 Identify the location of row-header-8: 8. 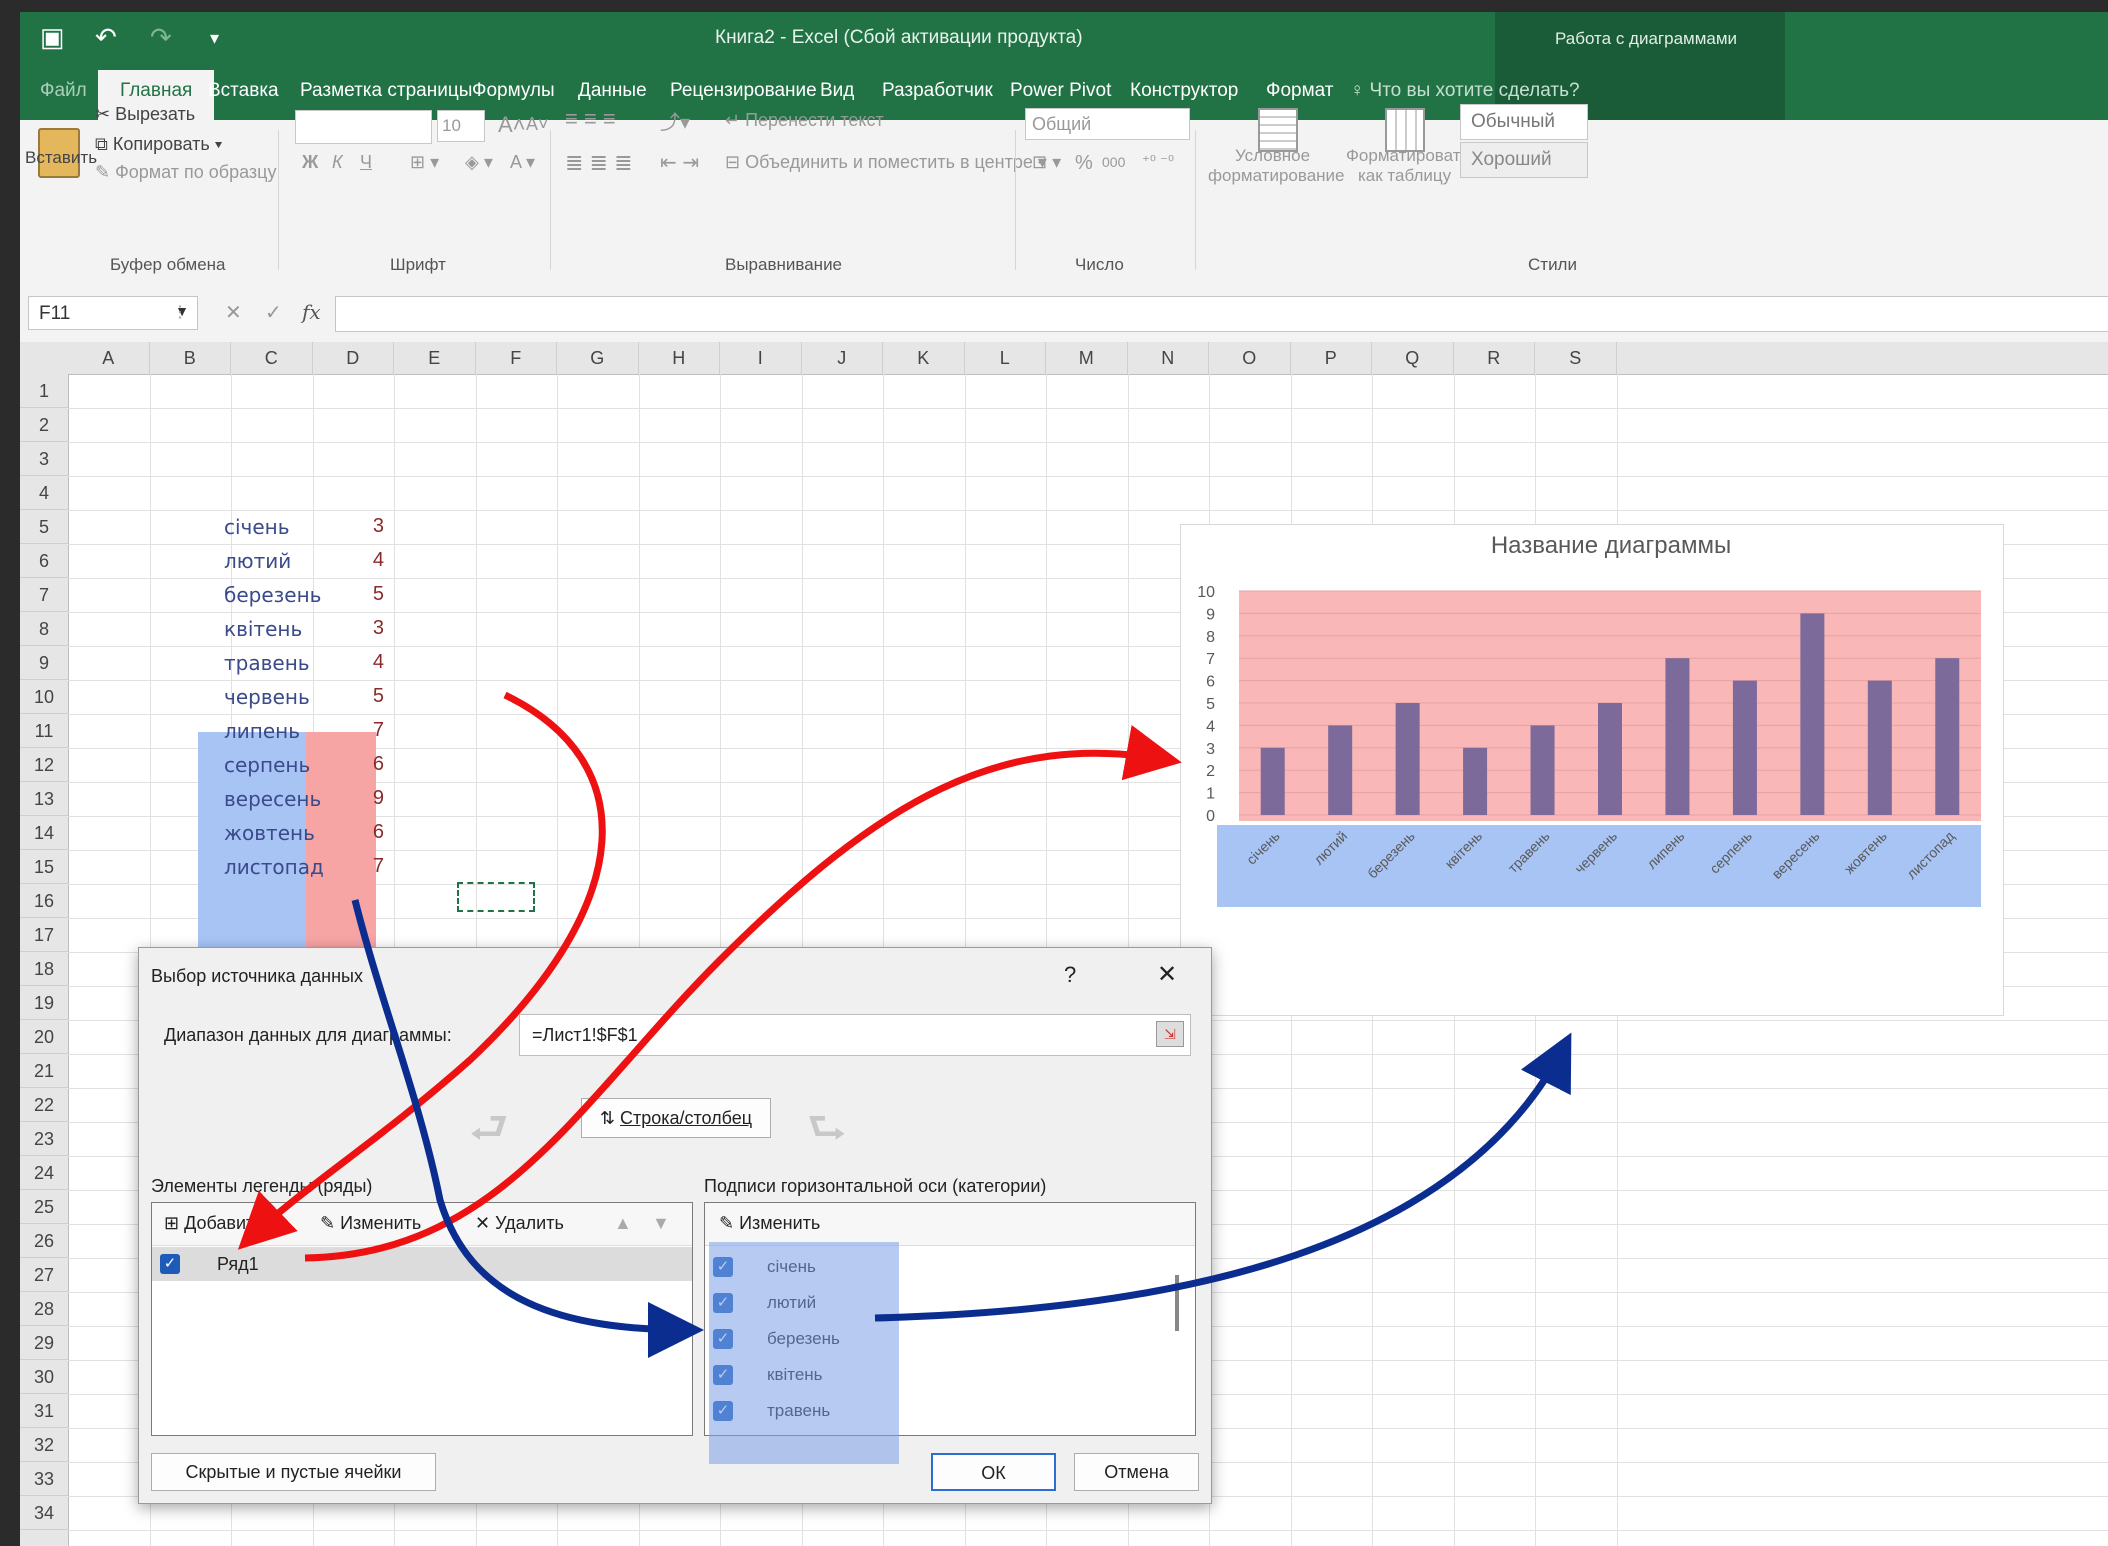
(44, 629).